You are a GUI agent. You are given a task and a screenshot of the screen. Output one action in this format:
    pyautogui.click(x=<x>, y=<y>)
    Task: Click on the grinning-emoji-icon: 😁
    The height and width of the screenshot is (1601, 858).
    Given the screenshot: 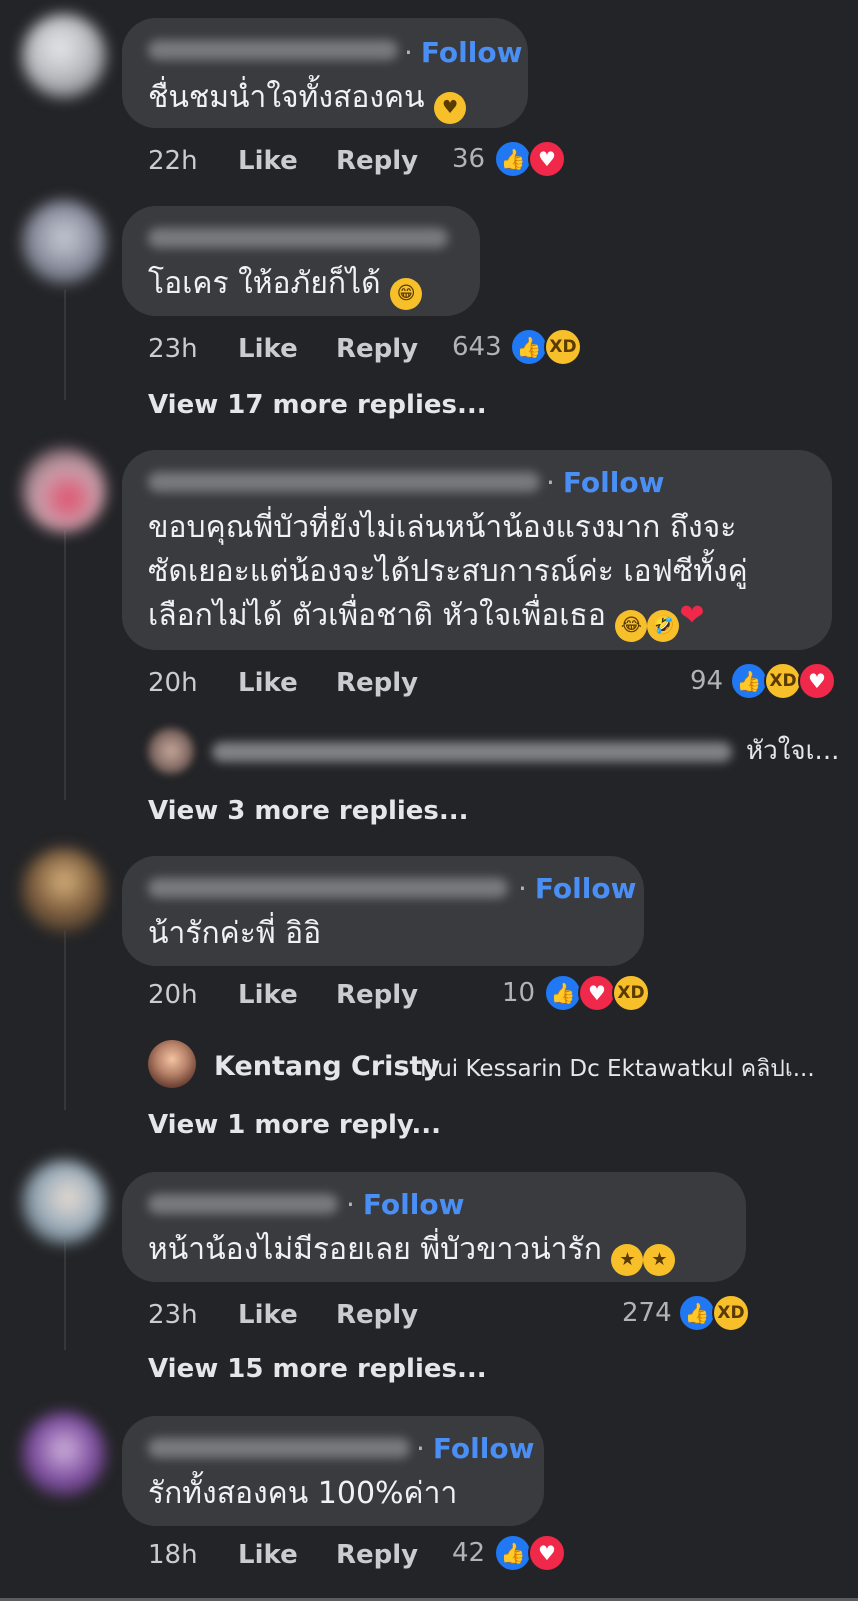 What is the action you would take?
    pyautogui.click(x=406, y=294)
    